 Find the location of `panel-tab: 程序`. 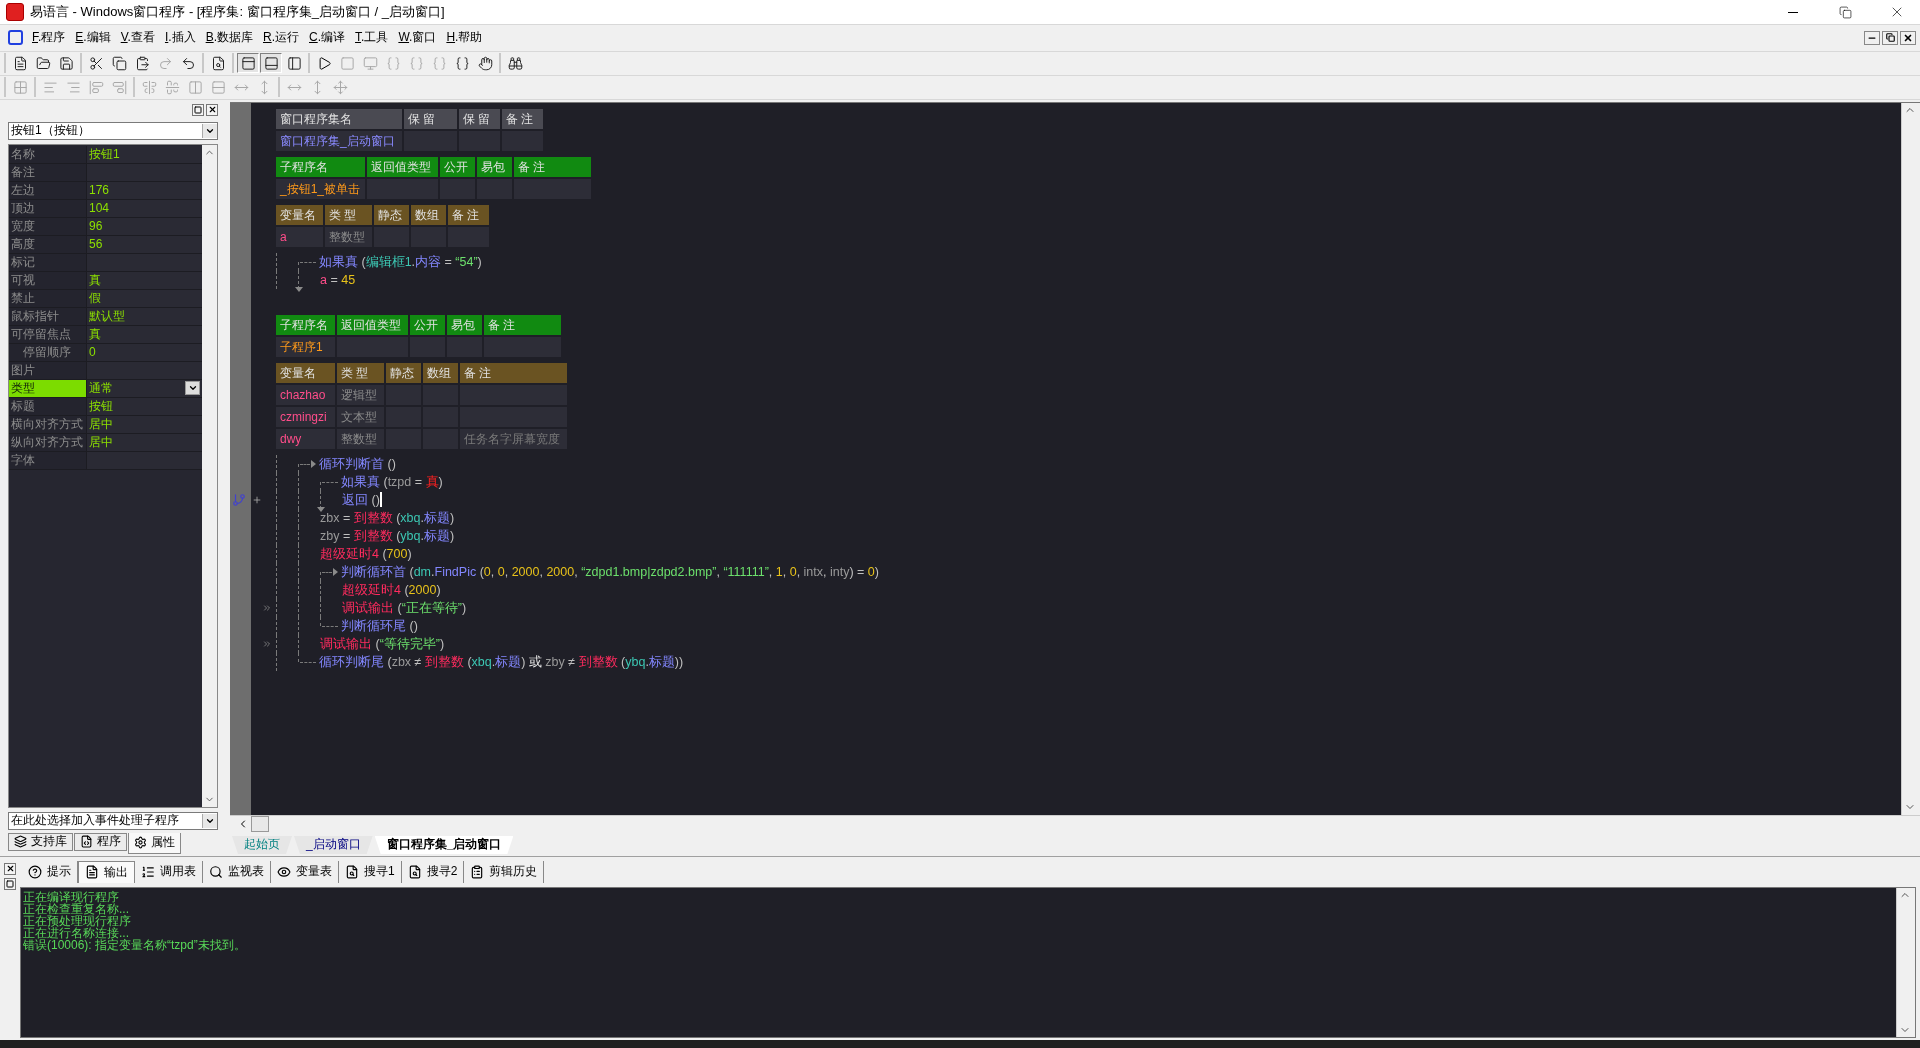

panel-tab: 程序 is located at coordinates (100, 841).